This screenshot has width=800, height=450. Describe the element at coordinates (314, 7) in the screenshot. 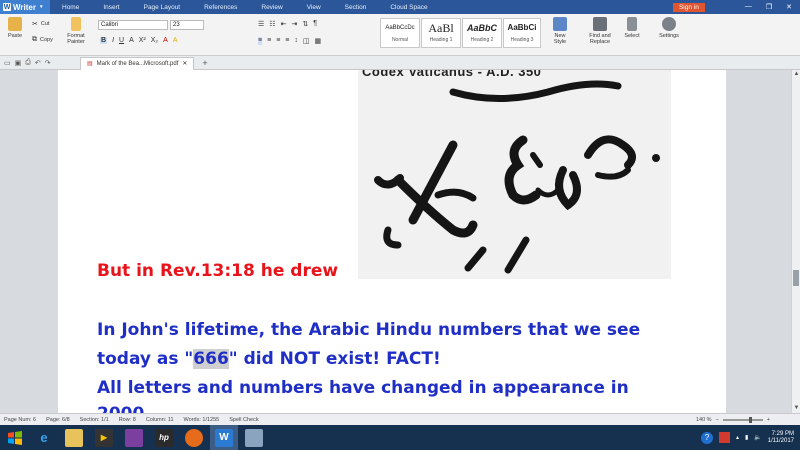

I see `menu-view: View` at that location.